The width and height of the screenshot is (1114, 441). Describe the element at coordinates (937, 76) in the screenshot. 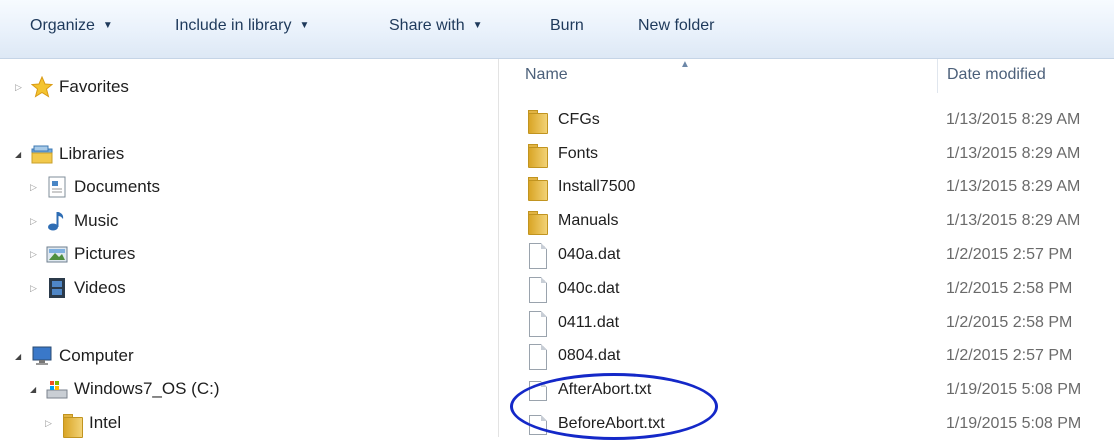

I see `column-divider` at that location.